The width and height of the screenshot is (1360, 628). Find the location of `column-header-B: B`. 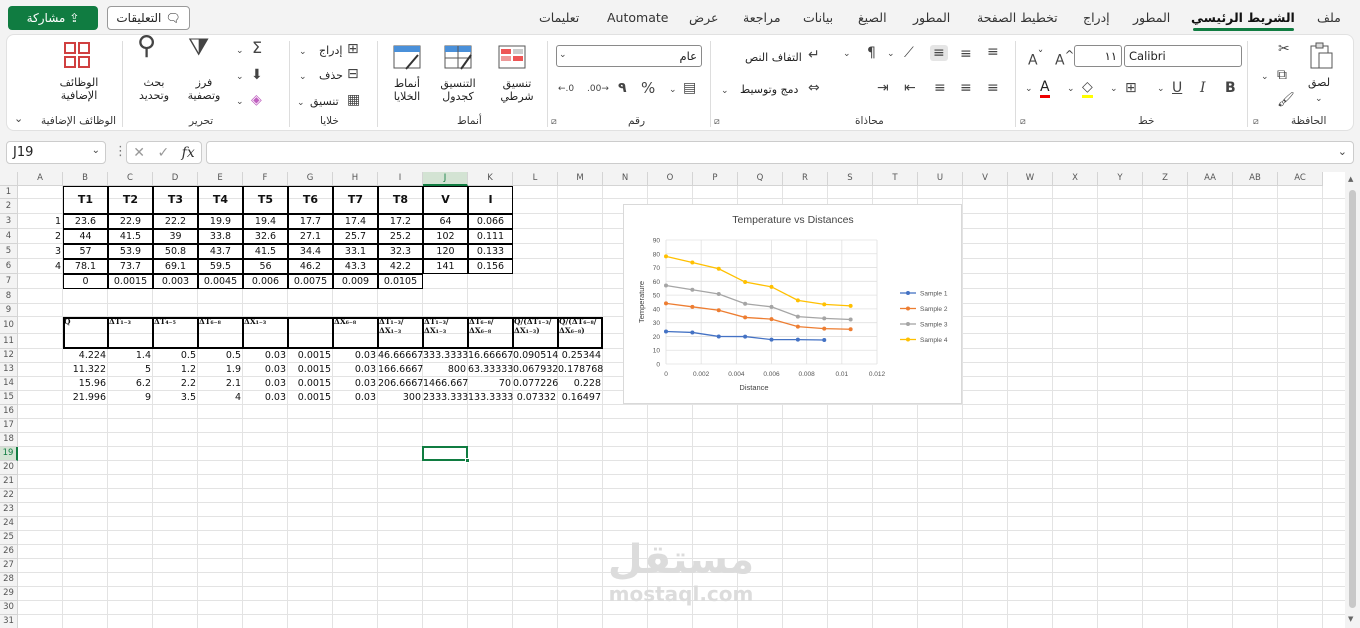

column-header-B: B is located at coordinates (85, 179).